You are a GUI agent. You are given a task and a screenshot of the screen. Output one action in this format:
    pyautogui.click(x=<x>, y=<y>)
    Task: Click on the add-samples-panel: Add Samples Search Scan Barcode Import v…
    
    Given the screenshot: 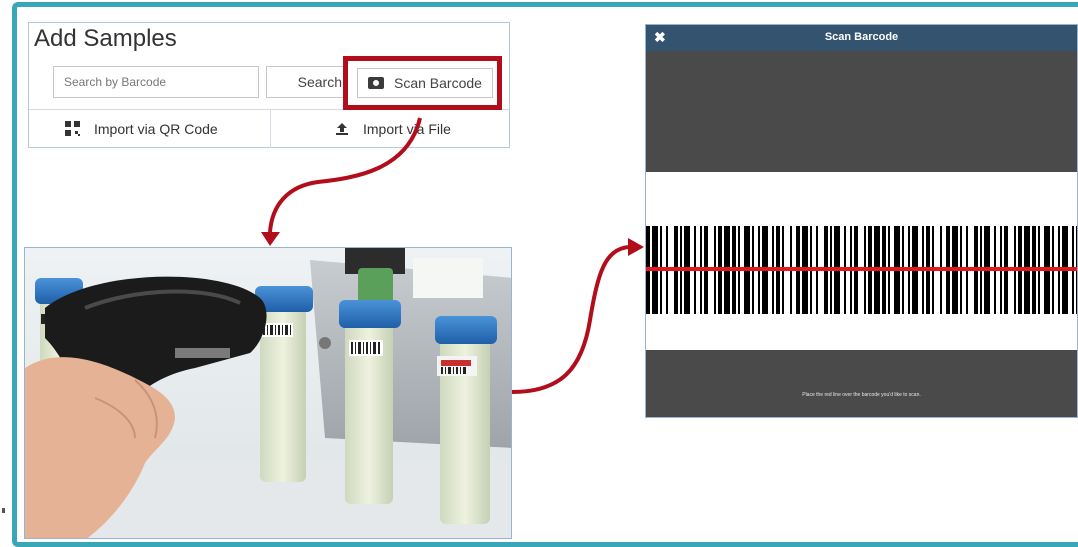 What is the action you would take?
    pyautogui.click(x=269, y=85)
    